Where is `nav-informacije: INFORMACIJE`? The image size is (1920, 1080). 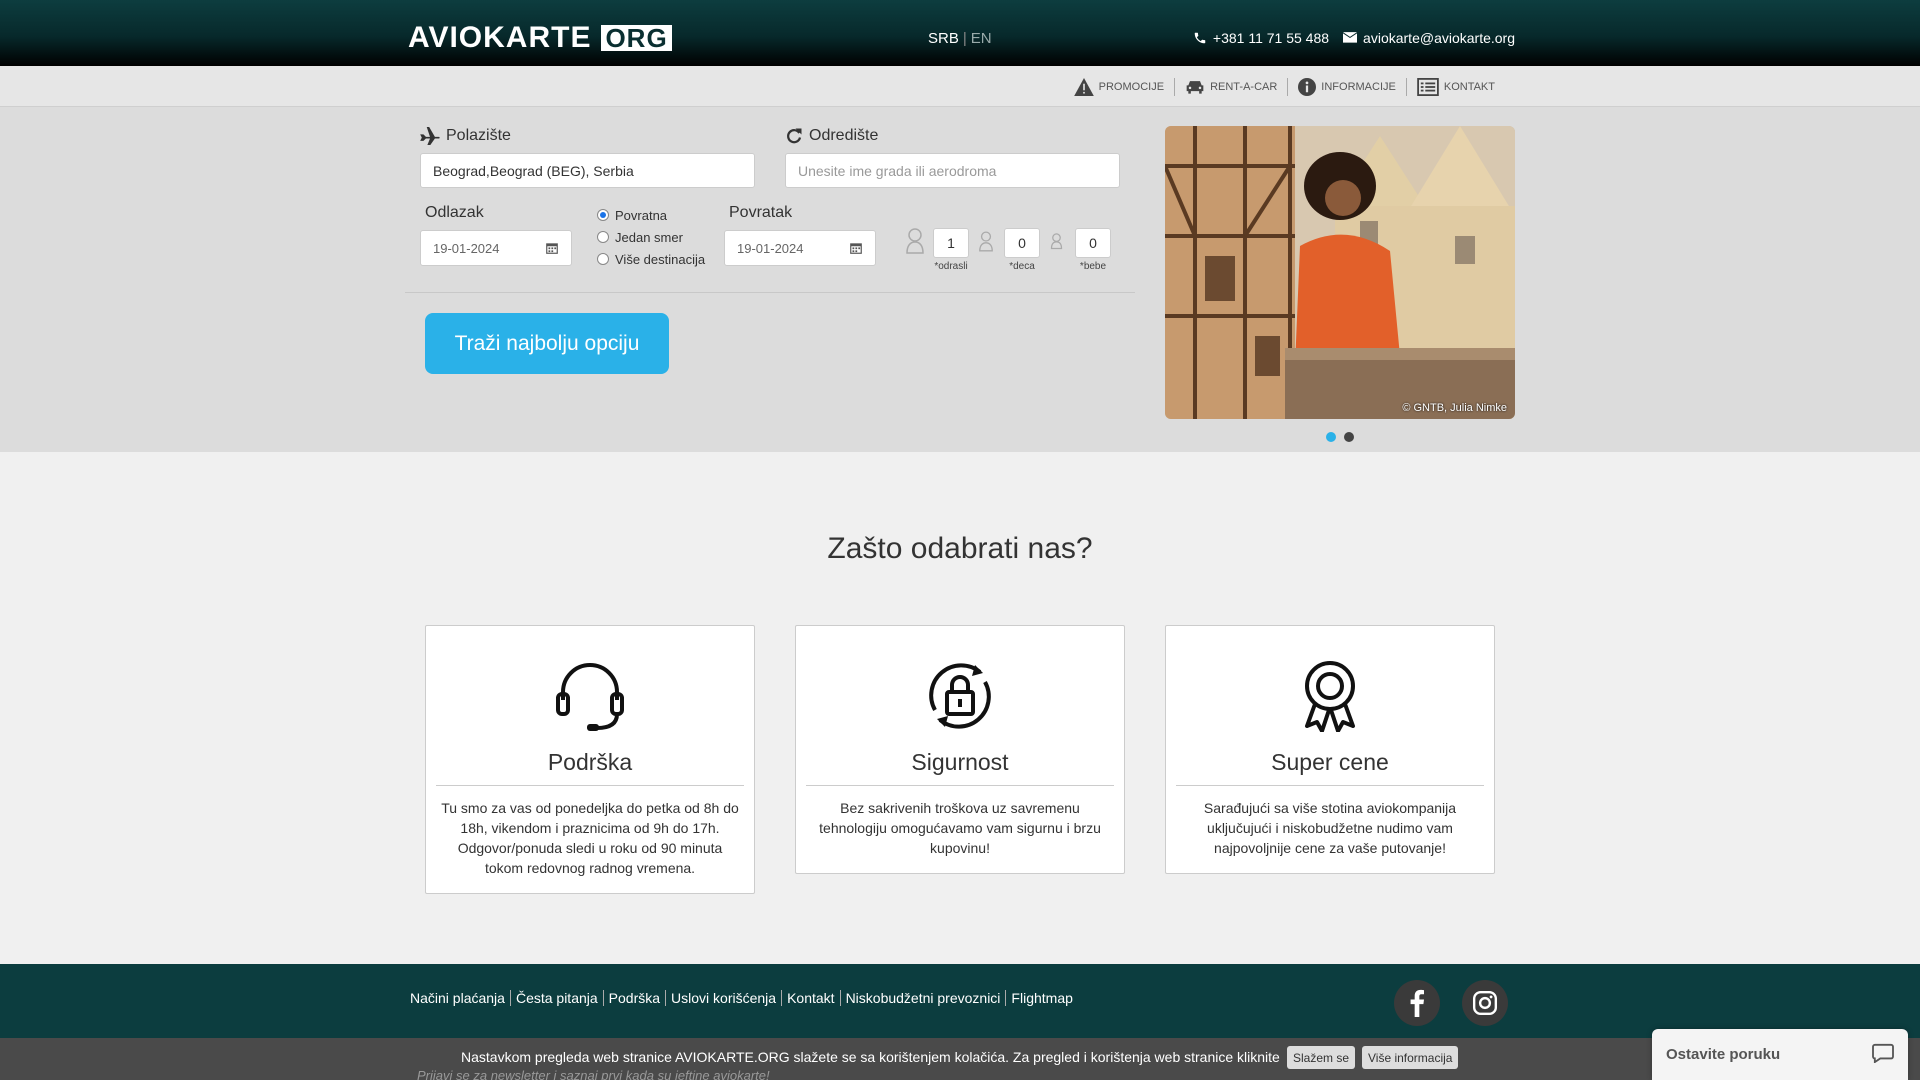 nav-informacije: INFORMACIJE is located at coordinates (1346, 87).